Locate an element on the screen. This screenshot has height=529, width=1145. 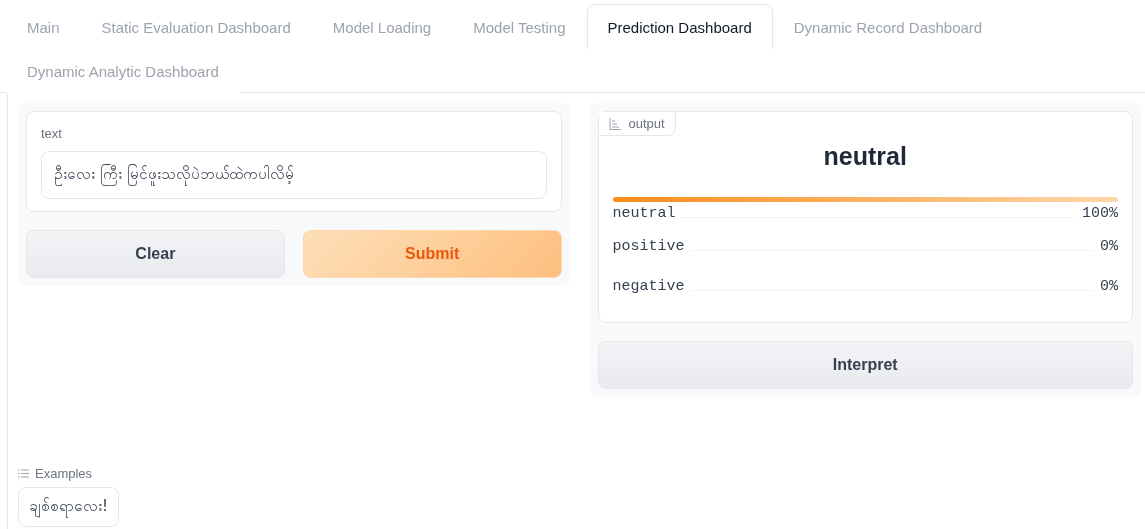
clear-button: Clear is located at coordinates (155, 254).